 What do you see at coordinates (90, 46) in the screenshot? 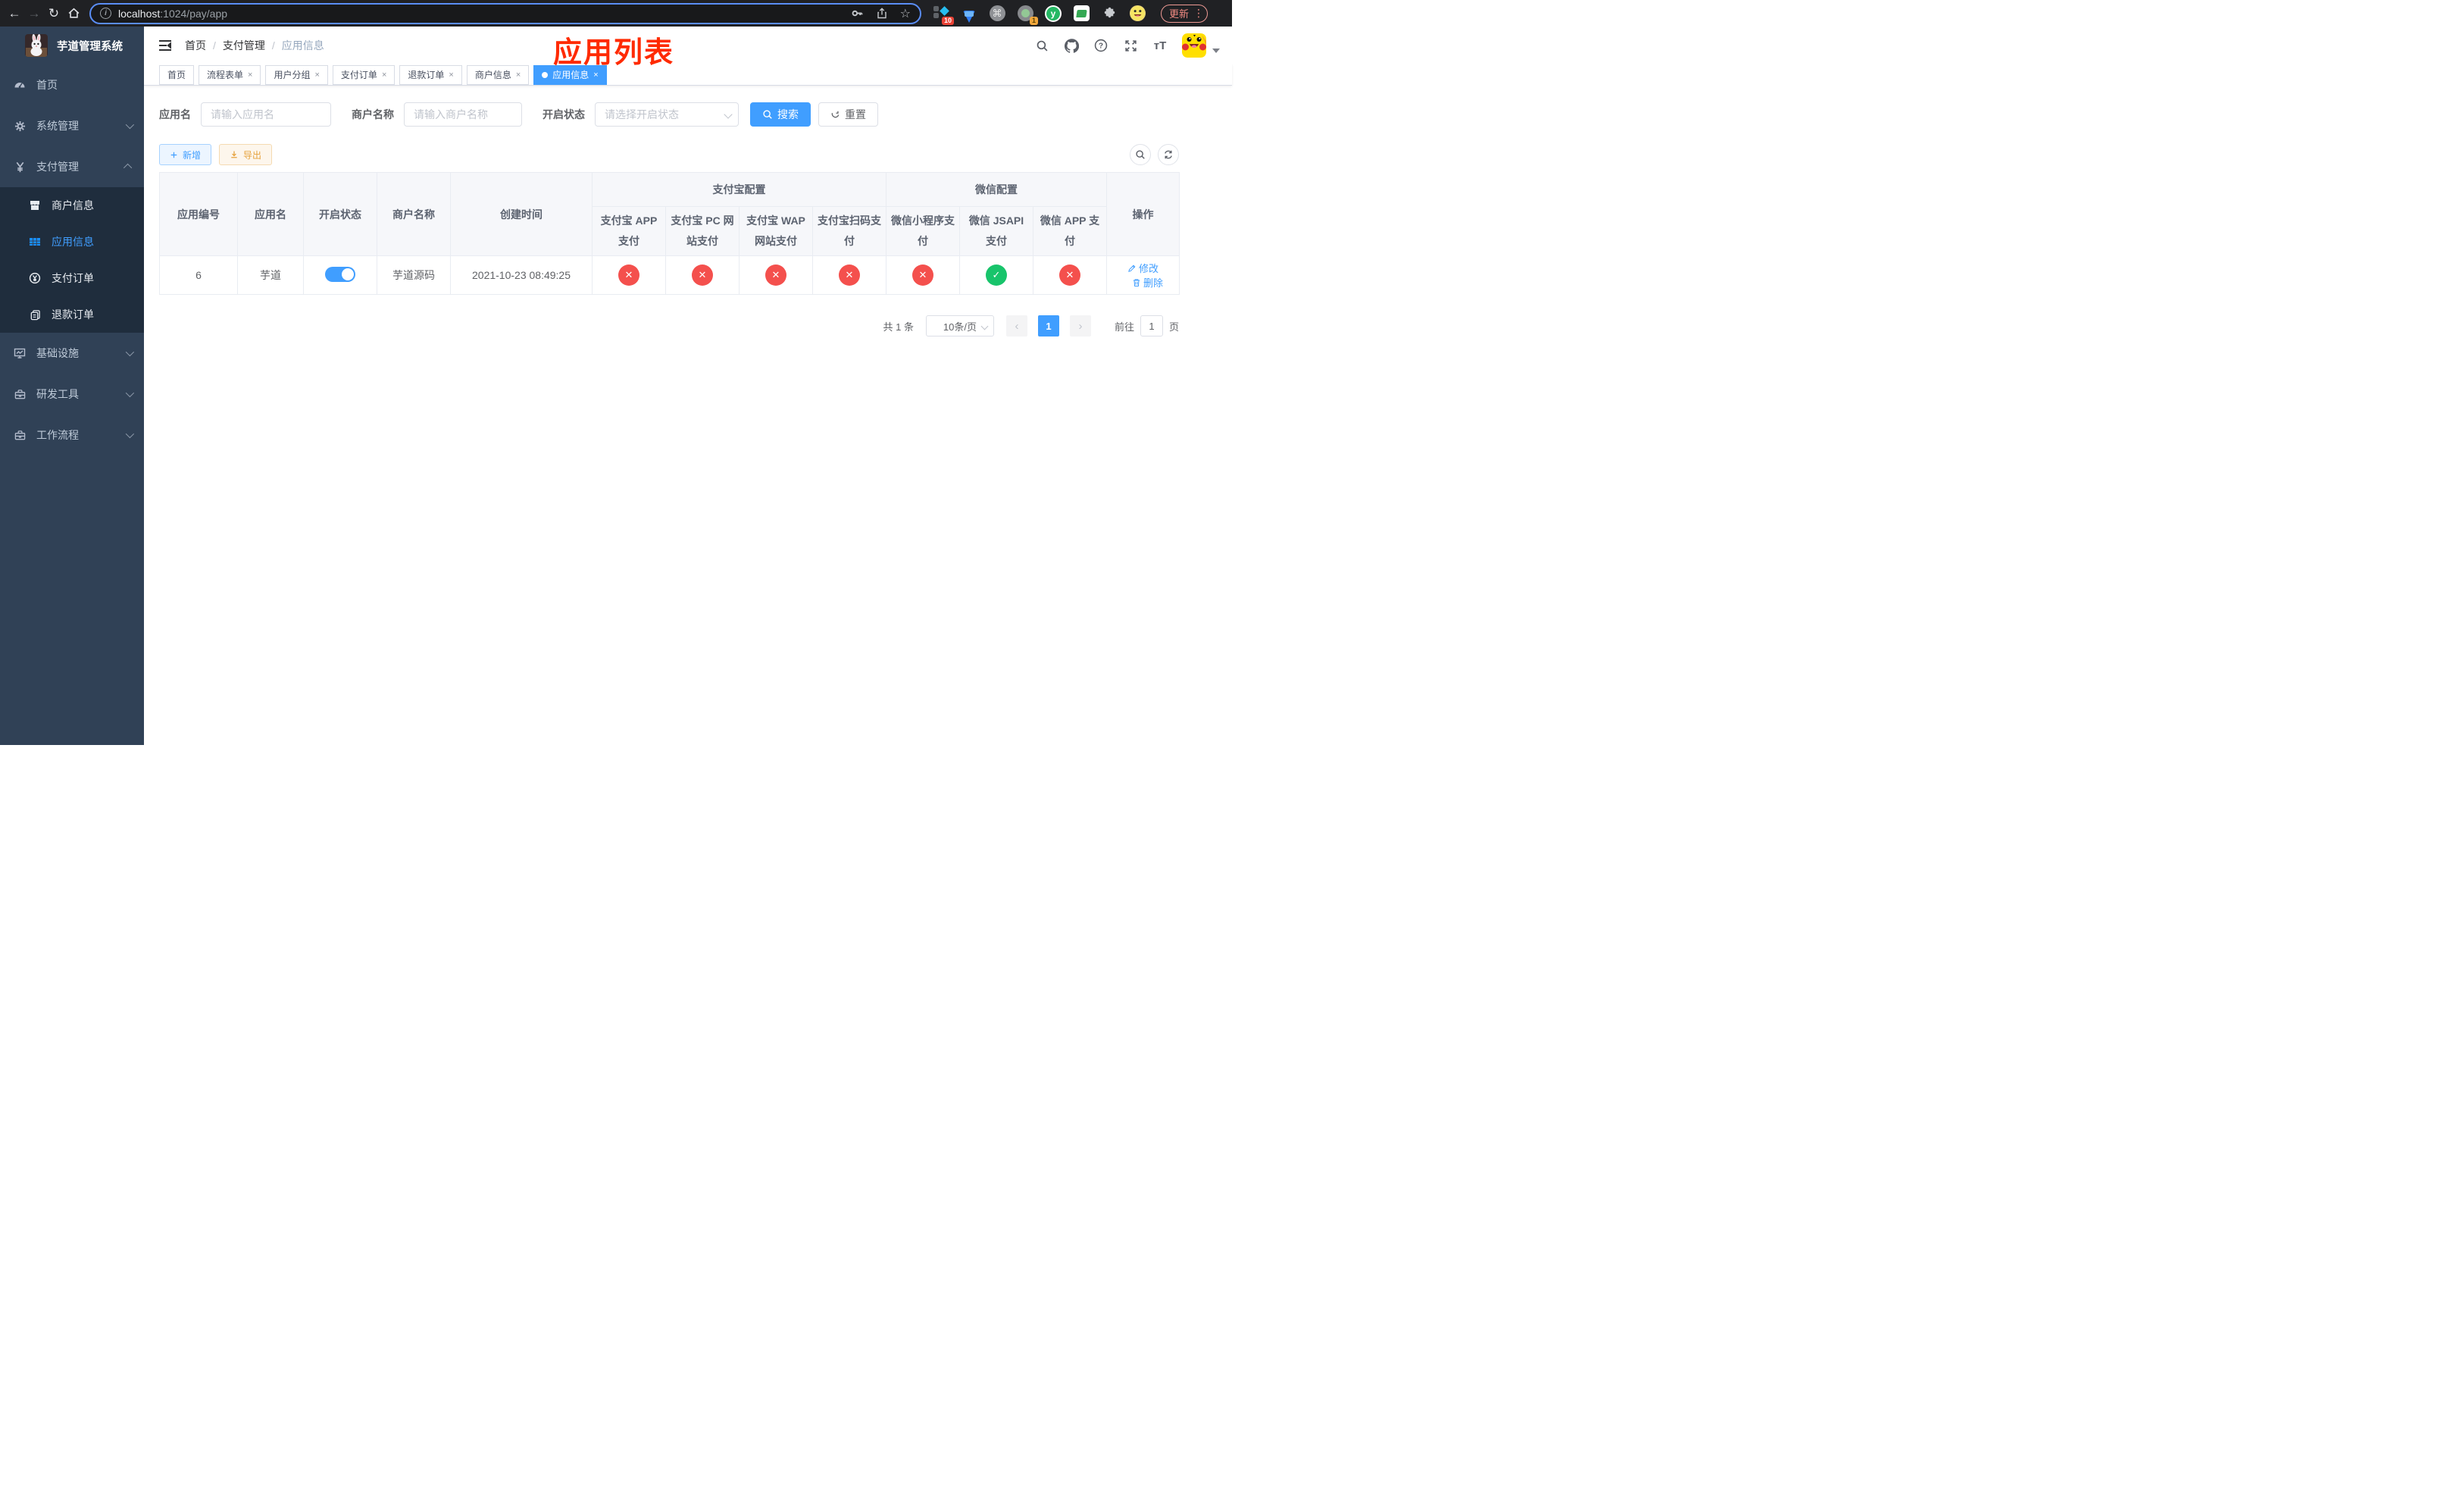
I see `app-title: 芋道管理系统` at bounding box center [90, 46].